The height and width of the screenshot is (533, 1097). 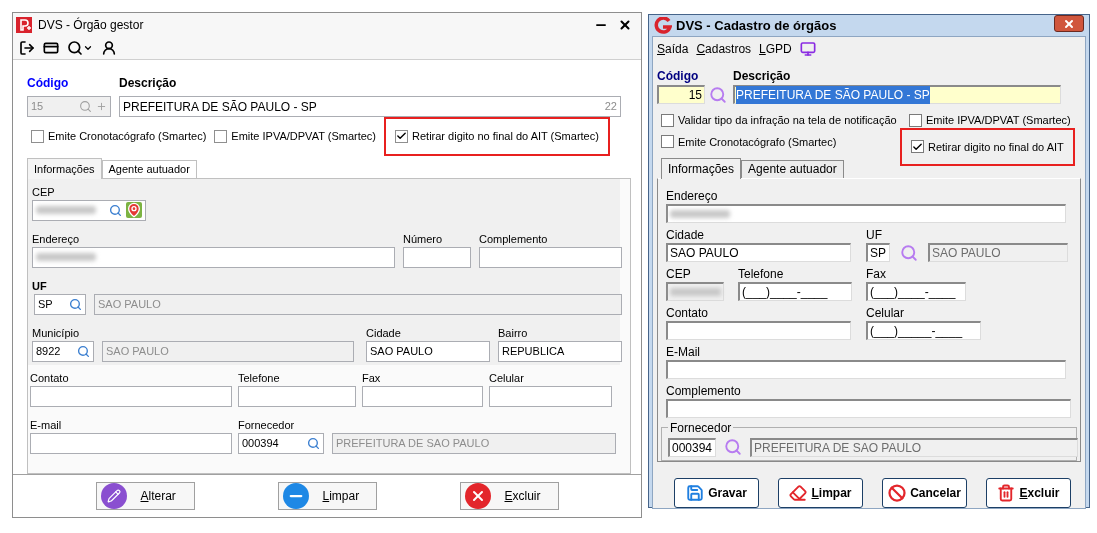 I want to click on menu-item: Cadastros, so click(x=724, y=48).